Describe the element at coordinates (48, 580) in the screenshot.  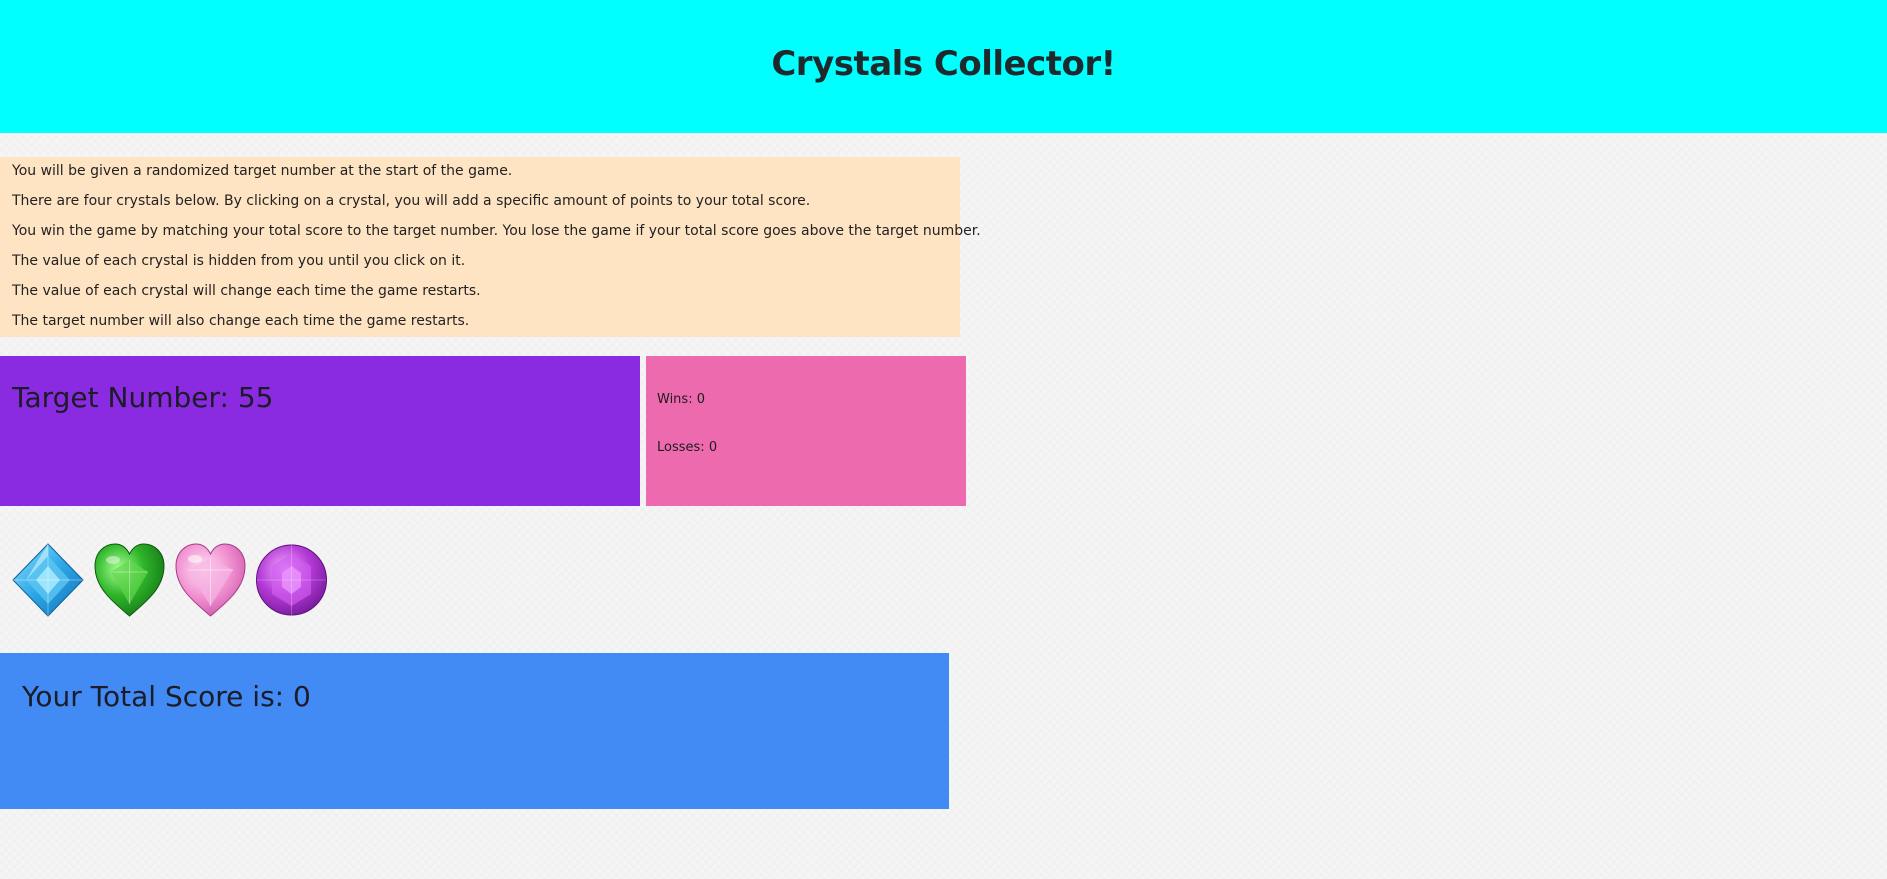
I see `blue-diamond-crystal` at that location.